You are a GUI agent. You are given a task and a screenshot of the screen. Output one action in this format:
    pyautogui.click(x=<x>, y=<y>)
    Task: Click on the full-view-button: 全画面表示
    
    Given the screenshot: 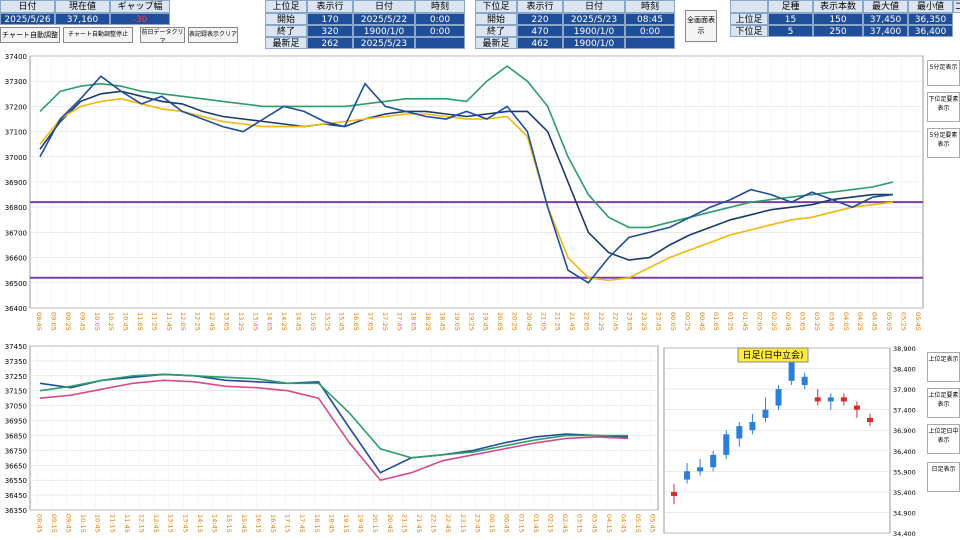 What is the action you would take?
    pyautogui.click(x=701, y=26)
    